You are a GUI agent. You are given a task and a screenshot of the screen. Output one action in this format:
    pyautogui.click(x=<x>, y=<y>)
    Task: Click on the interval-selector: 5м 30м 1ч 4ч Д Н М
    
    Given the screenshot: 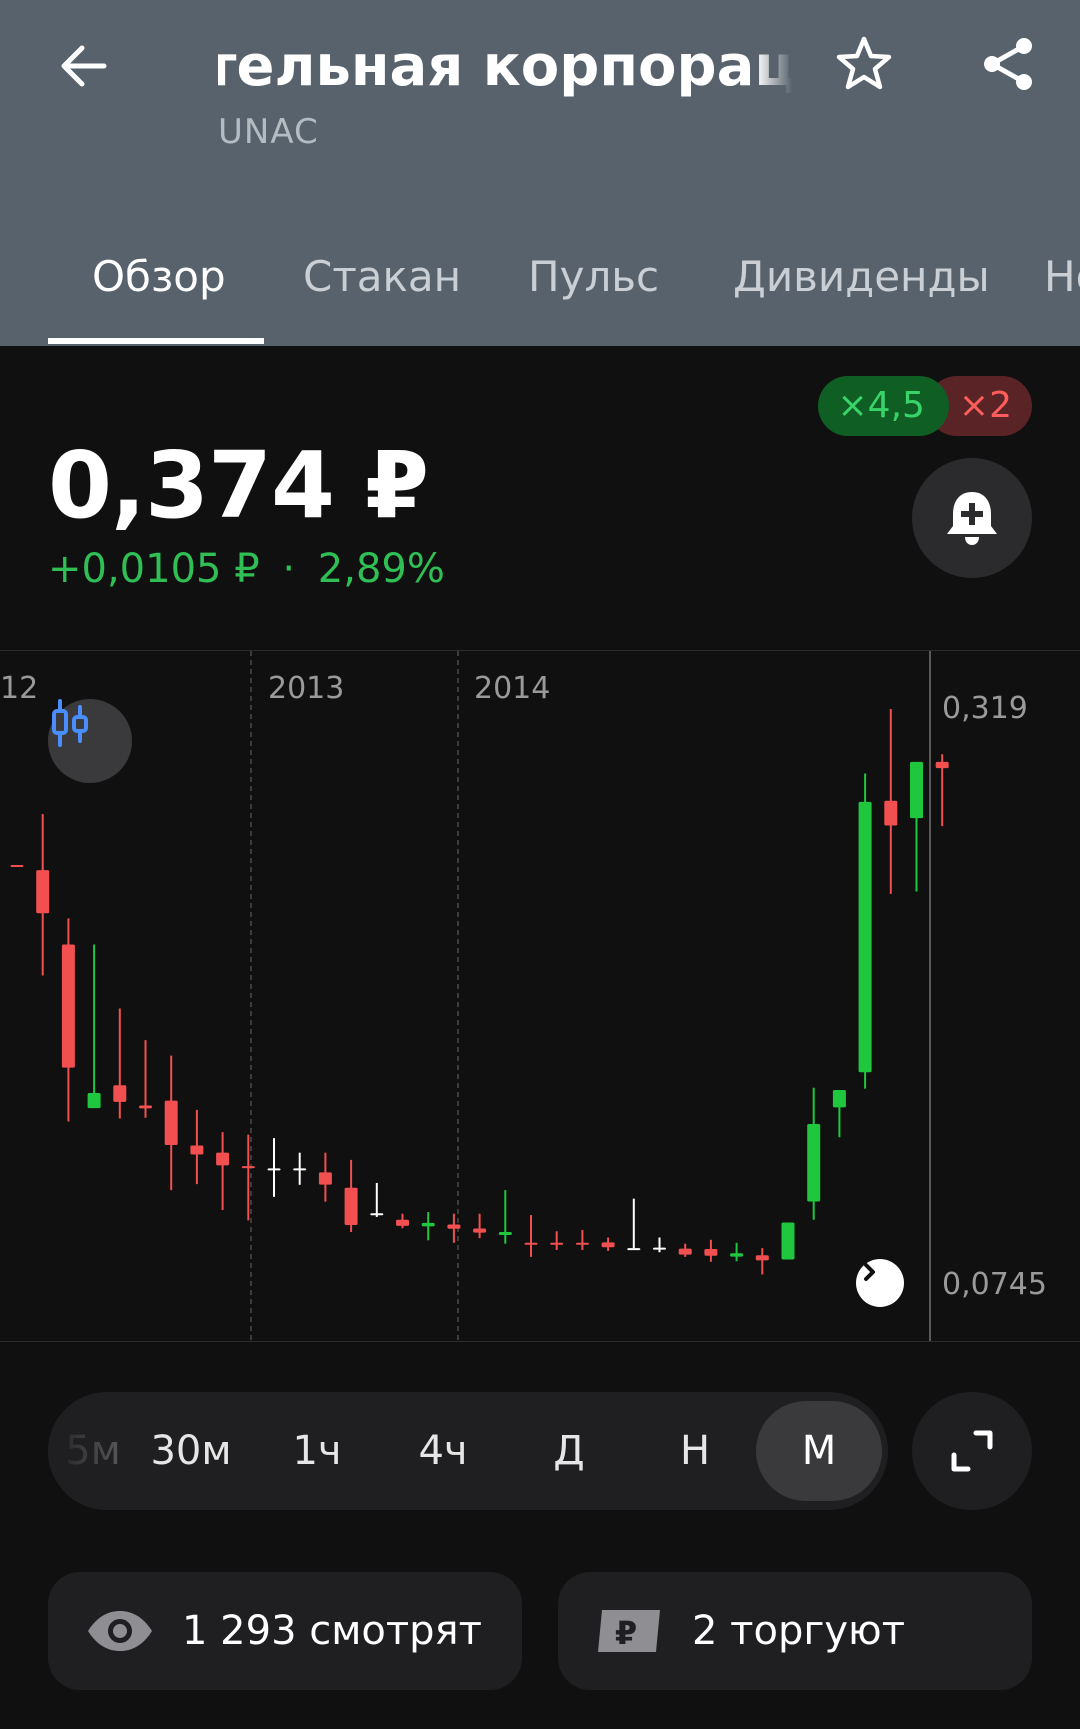 What is the action you would take?
    pyautogui.click(x=468, y=1451)
    